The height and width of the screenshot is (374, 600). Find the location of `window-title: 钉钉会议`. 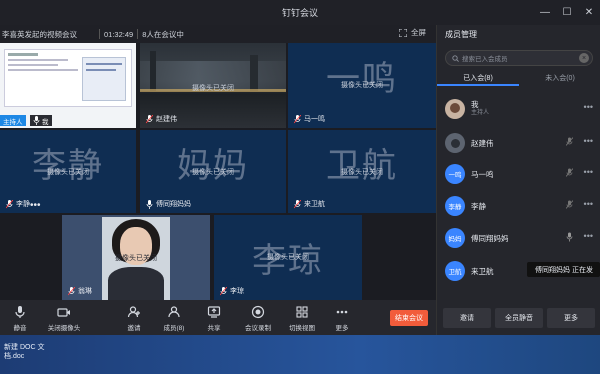

window-title: 钉钉会议 is located at coordinates (299, 13).